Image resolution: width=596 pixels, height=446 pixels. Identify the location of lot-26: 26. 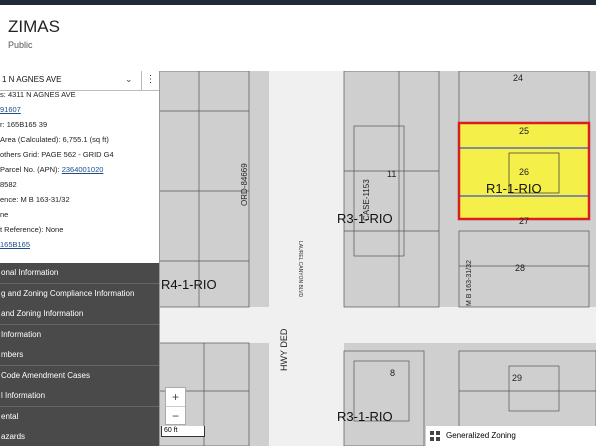
(524, 172).